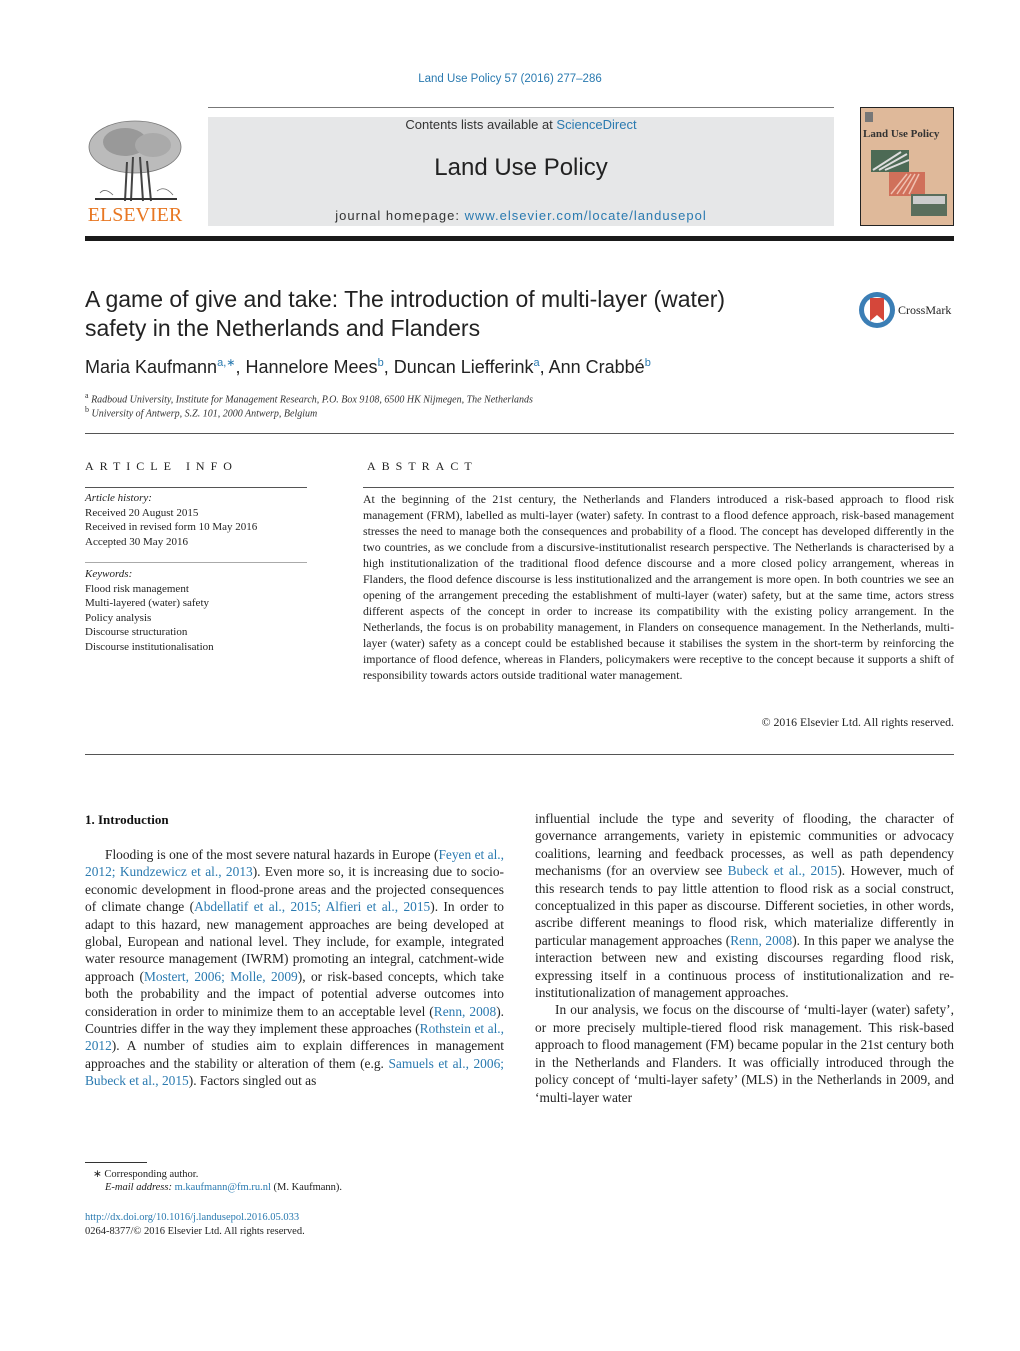  Describe the element at coordinates (146, 1174) in the screenshot. I see `corresponding-author-note: ∗ Corresponding author.` at that location.